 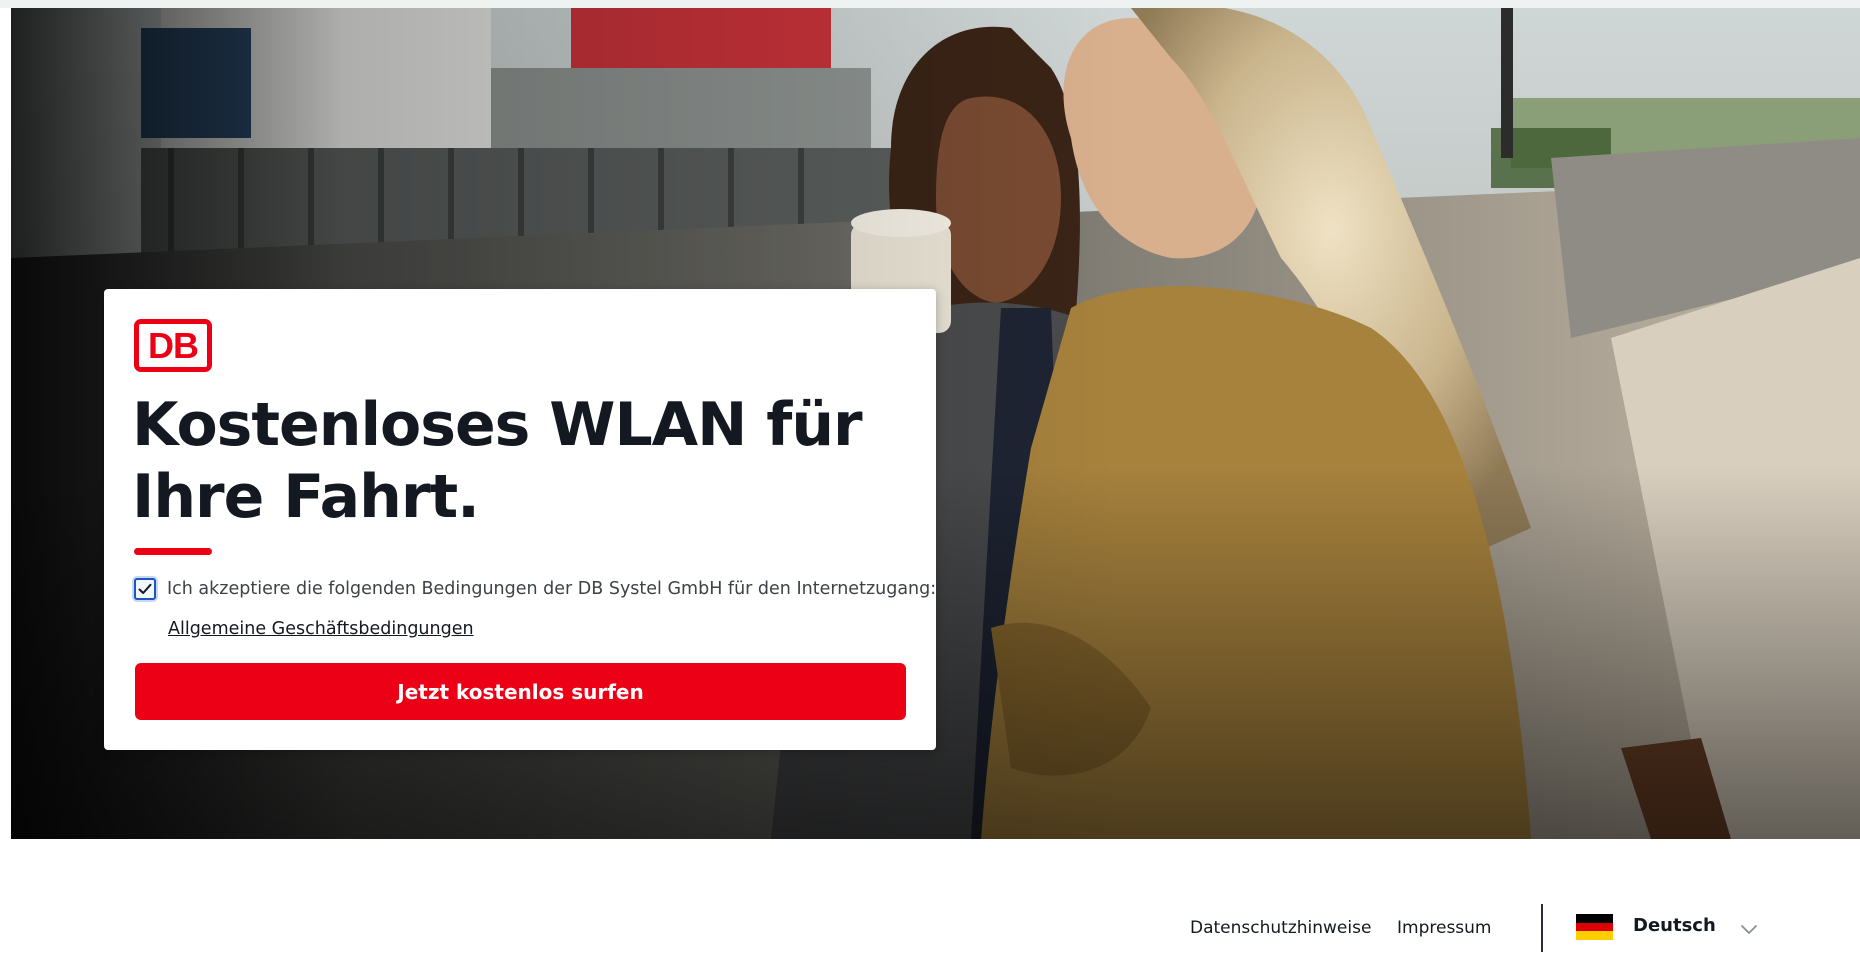 What do you see at coordinates (497, 425) in the screenshot?
I see `page-title-line-1: Kostenloses WLAN für` at bounding box center [497, 425].